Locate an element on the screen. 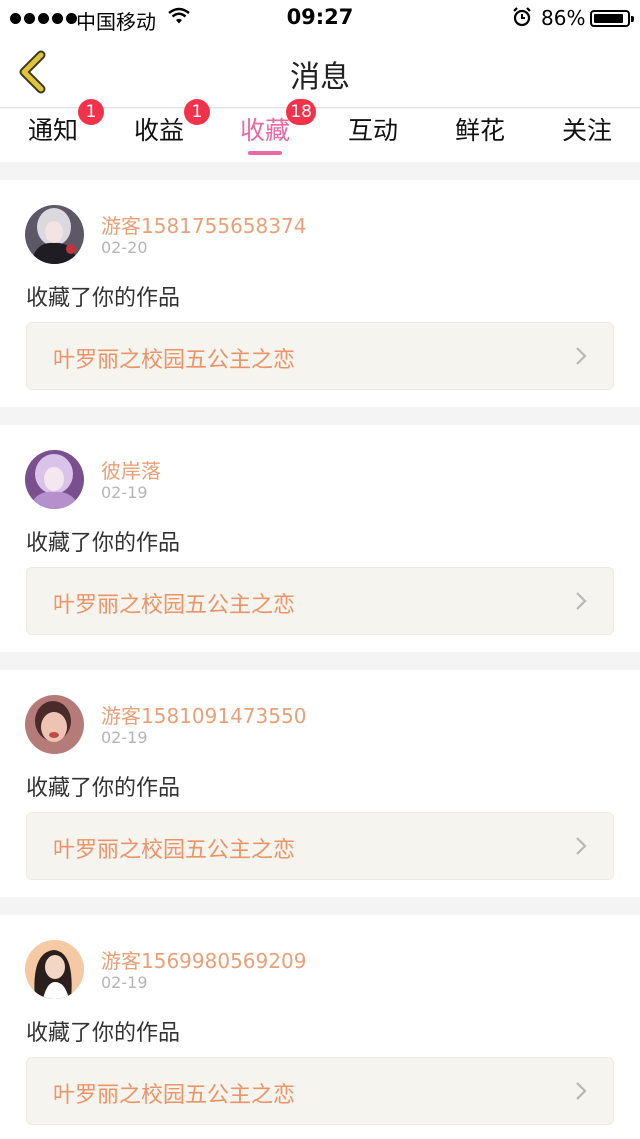  tab-favorites: 收藏 18 is located at coordinates (265, 130).